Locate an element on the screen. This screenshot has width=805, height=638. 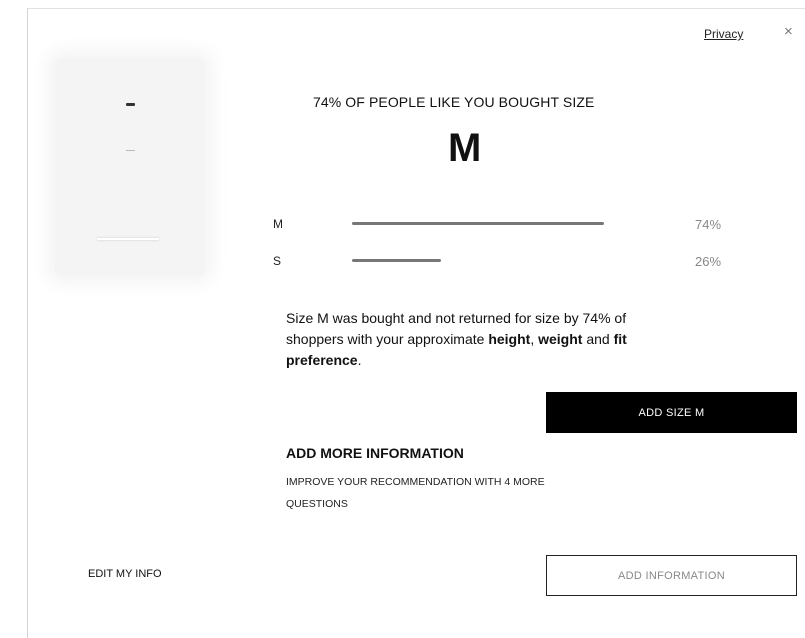
close-icon: × is located at coordinates (788, 31).